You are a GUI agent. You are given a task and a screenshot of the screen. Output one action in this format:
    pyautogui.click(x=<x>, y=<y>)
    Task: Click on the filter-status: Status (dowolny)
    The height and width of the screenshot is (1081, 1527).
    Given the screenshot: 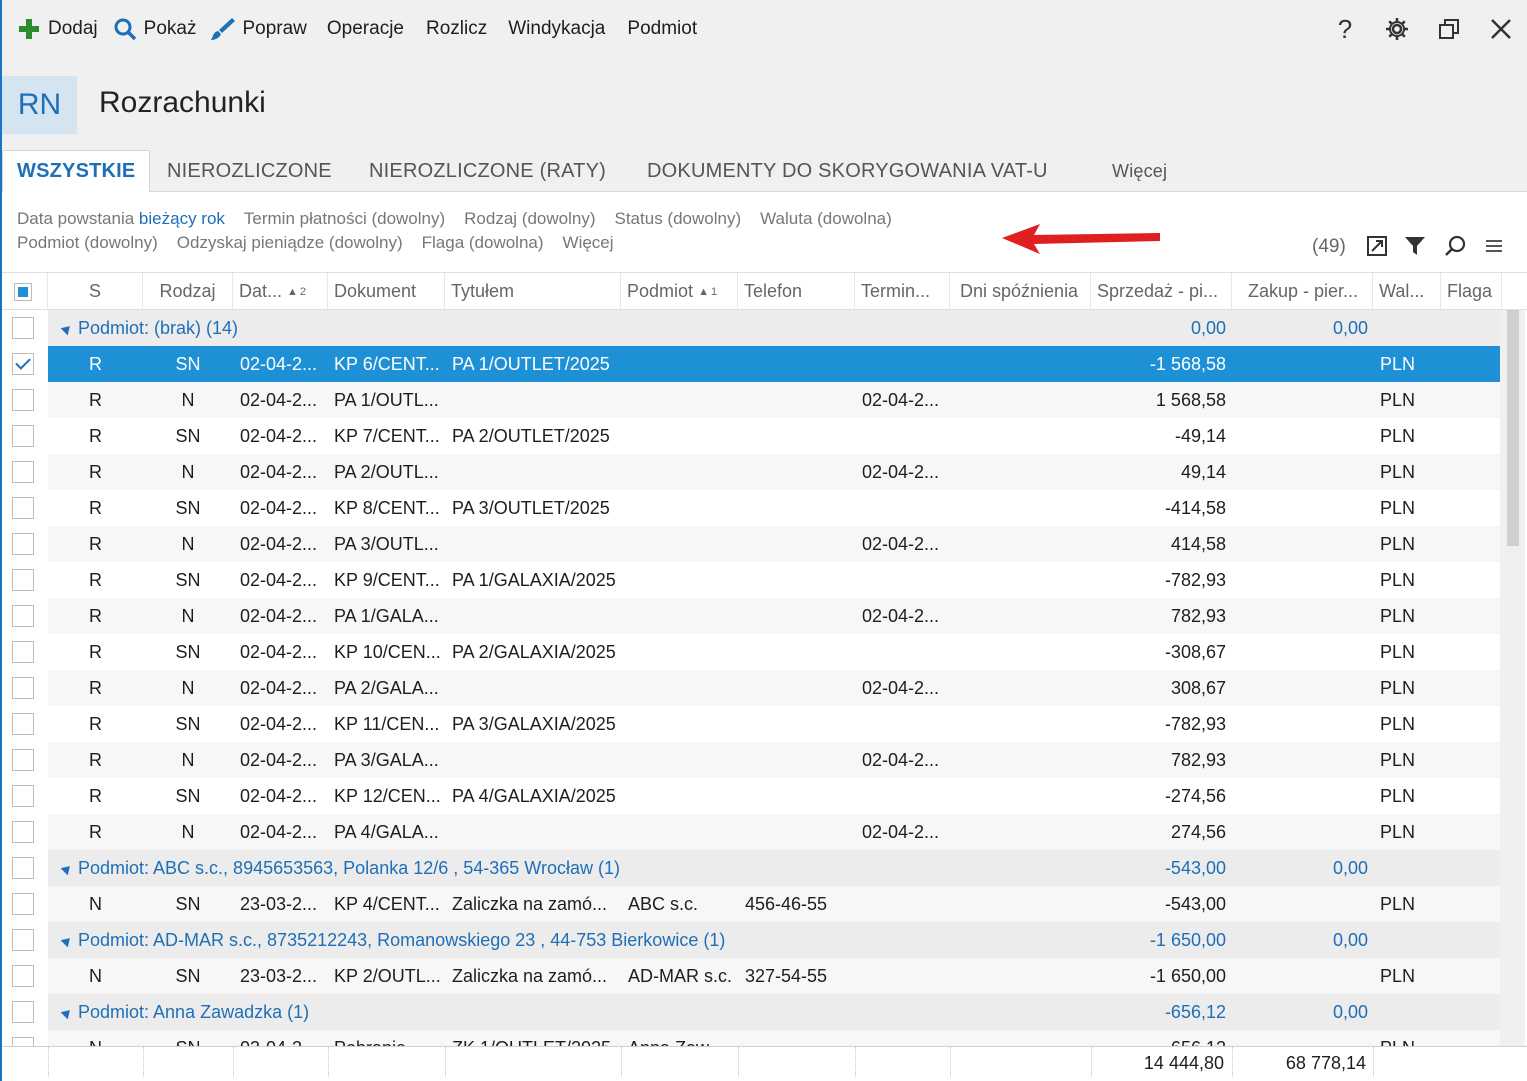 What is the action you would take?
    pyautogui.click(x=678, y=219)
    